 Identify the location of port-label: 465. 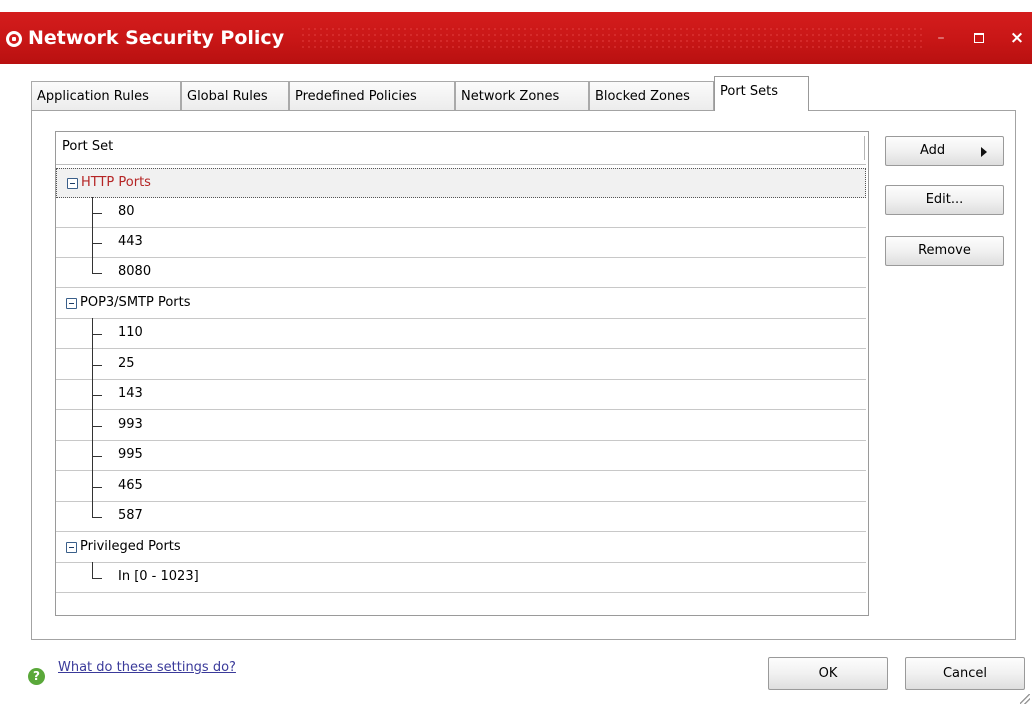
(130, 485).